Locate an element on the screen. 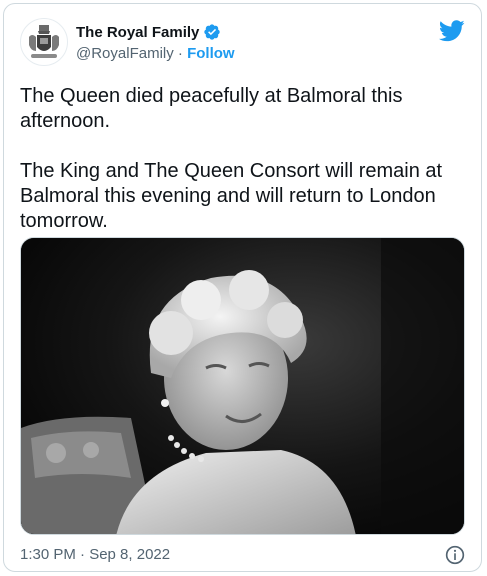 The height and width of the screenshot is (576, 487). info-icon is located at coordinates (455, 555).